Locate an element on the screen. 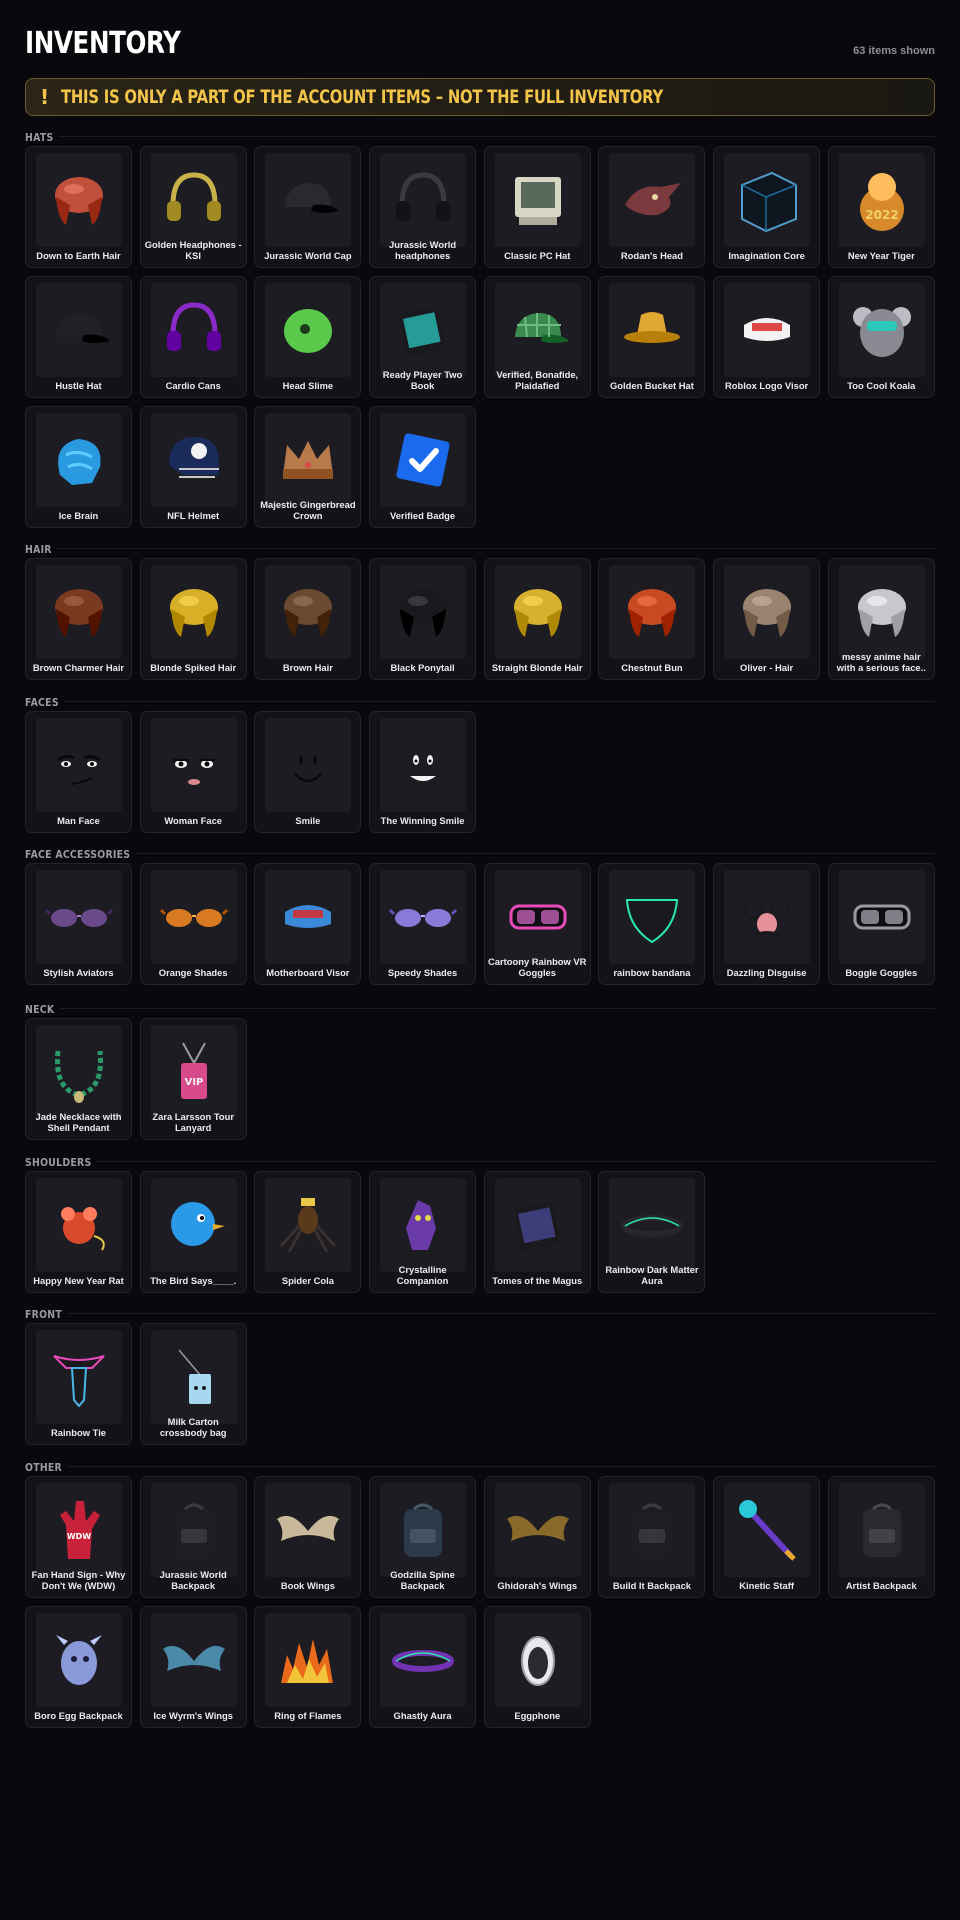 This screenshot has height=1920, width=960. item-card: Hustle Hat is located at coordinates (78, 337).